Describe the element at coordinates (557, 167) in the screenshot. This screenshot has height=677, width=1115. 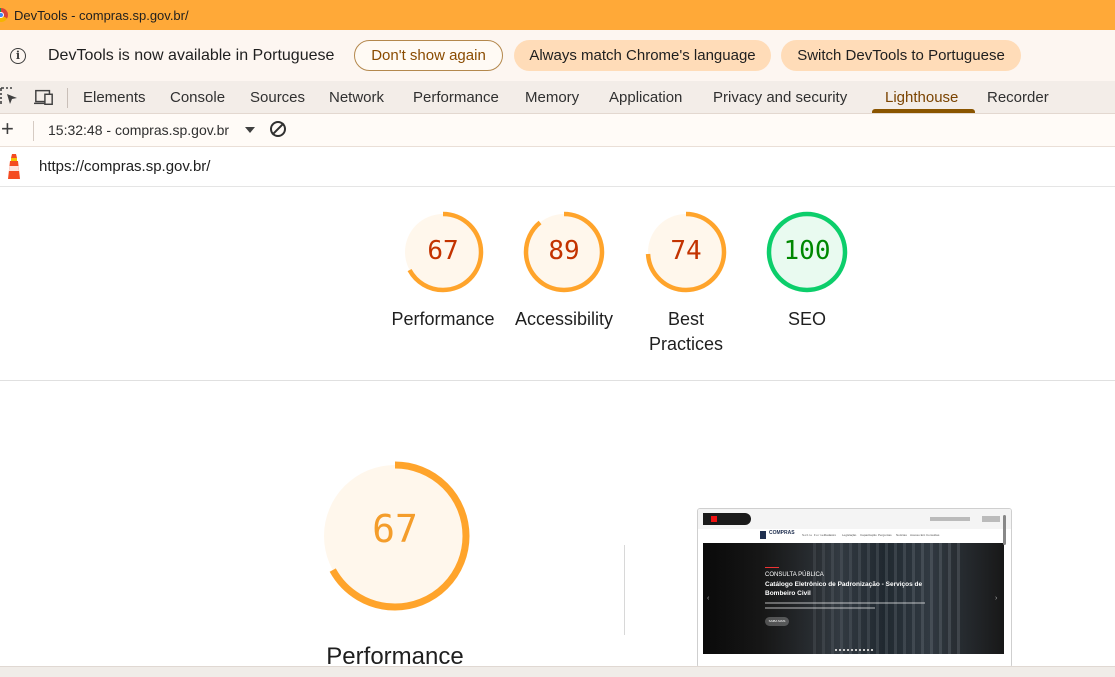
I see `report-url-row: https://compras.sp.gov.br/` at that location.